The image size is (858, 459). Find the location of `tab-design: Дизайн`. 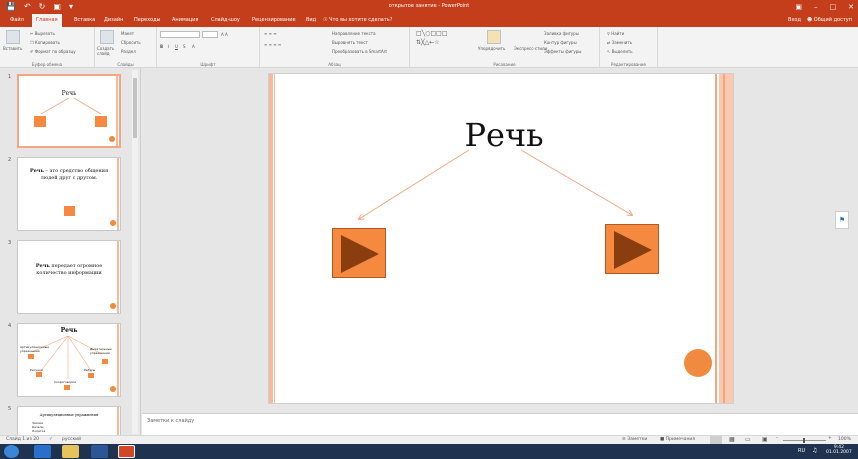

tab-design: Дизайн is located at coordinates (113, 20).